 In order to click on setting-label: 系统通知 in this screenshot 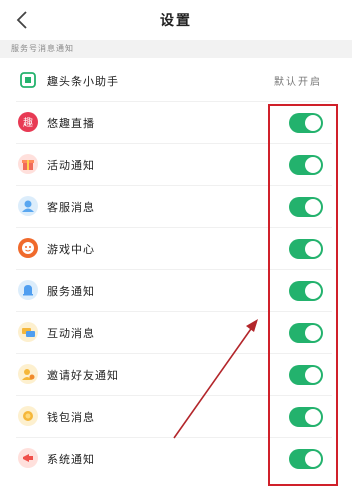, I will do `click(71, 459)`.